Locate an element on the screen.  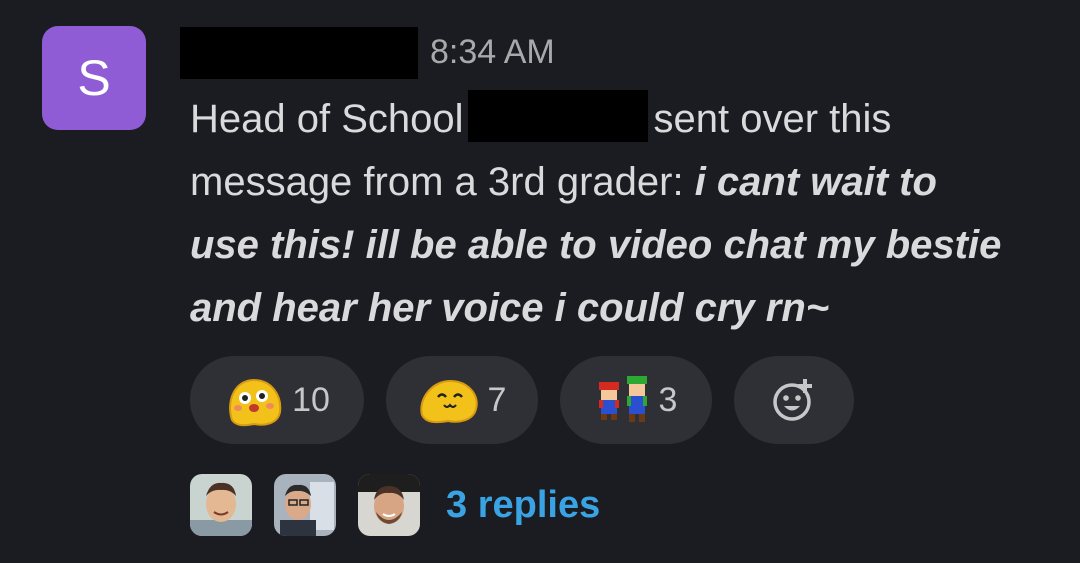
reaction-count: 3 is located at coordinates (668, 399).